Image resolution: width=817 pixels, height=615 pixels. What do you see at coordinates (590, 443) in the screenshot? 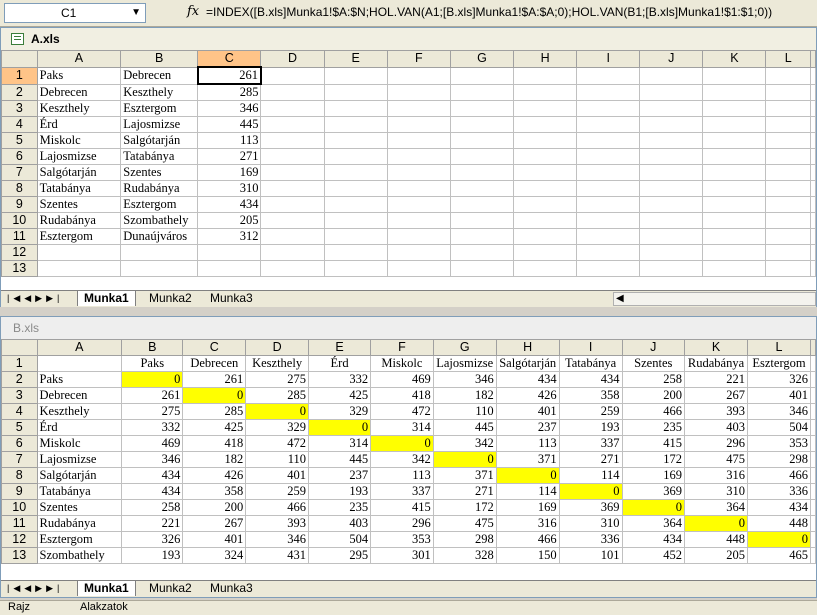
I see `cell: 337` at bounding box center [590, 443].